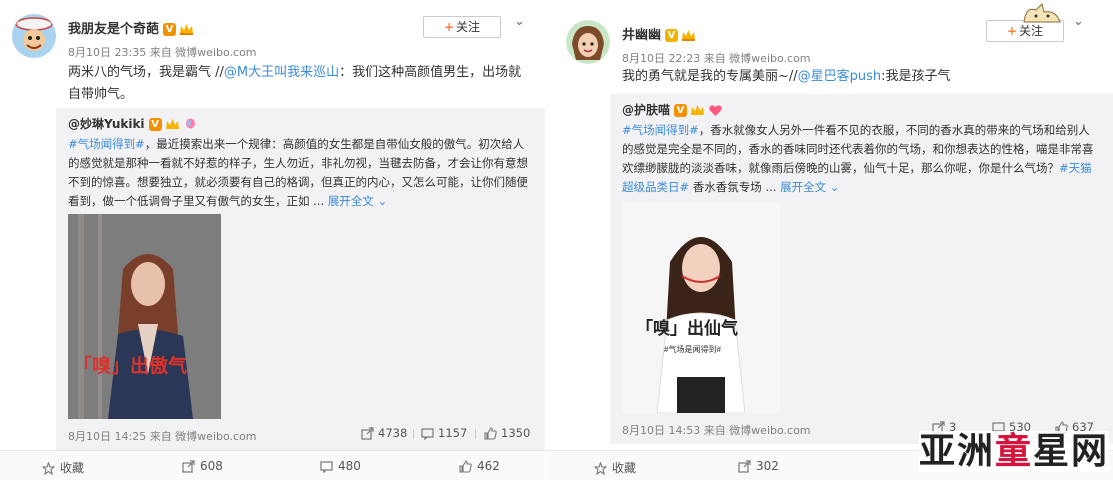  I want to click on repost-count-value: 4738, so click(393, 433).